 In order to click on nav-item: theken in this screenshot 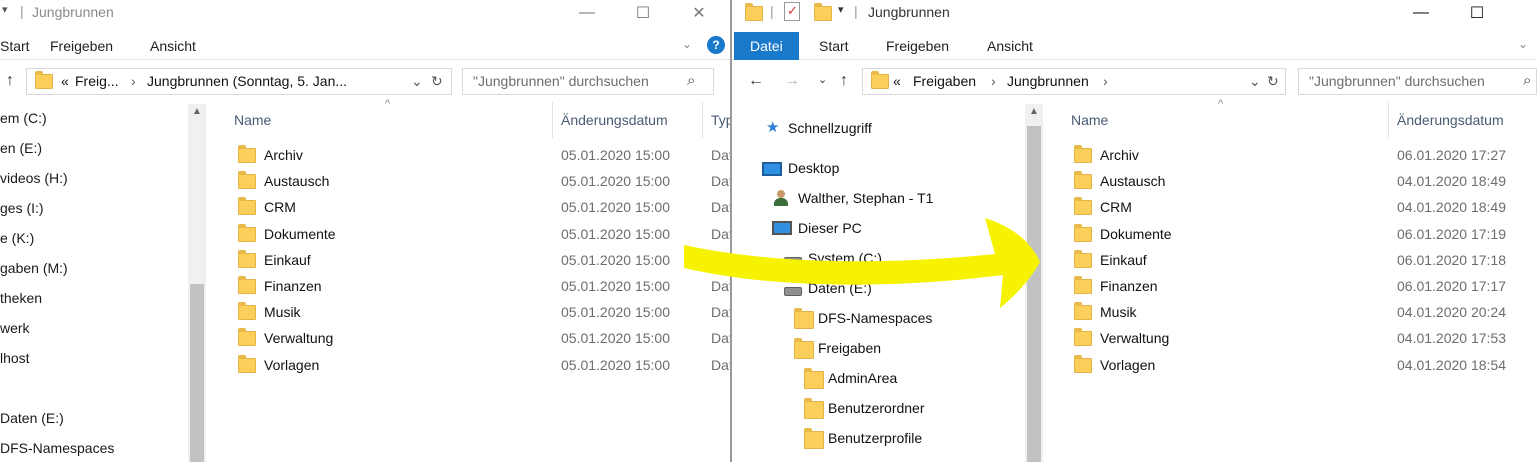, I will do `click(21, 298)`.